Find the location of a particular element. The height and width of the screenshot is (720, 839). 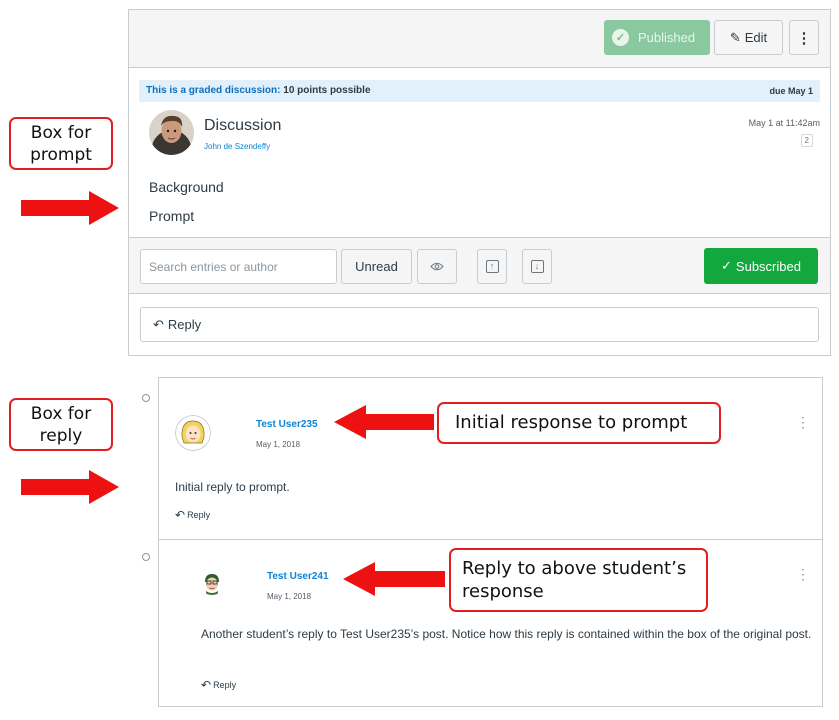

edit-label: Edit is located at coordinates (756, 37).